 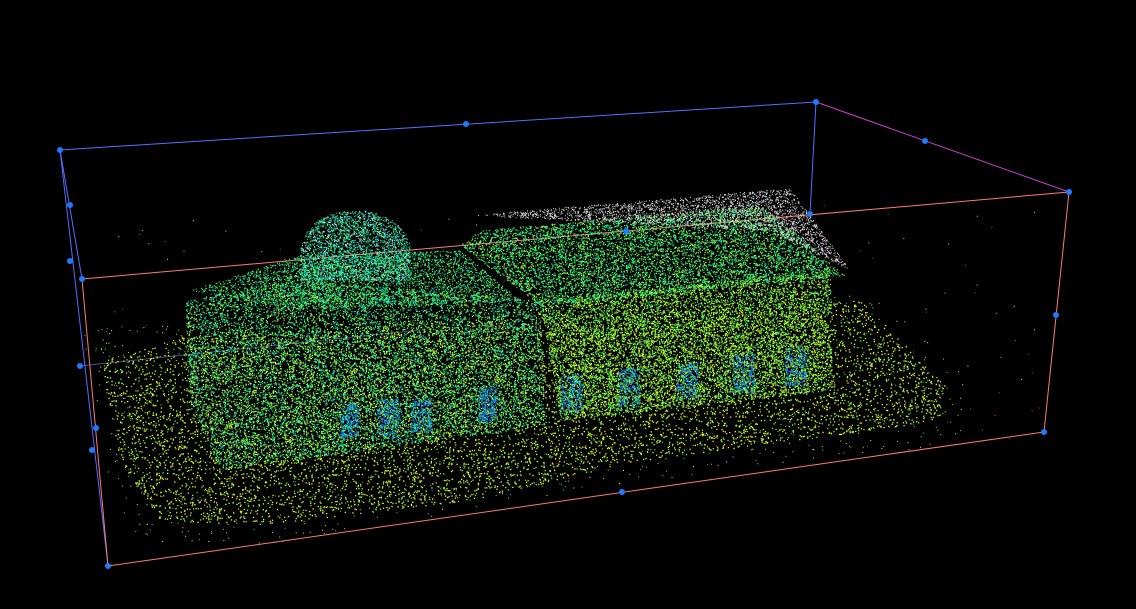 What do you see at coordinates (365, 375) in the screenshot?
I see `left-wing-points` at bounding box center [365, 375].